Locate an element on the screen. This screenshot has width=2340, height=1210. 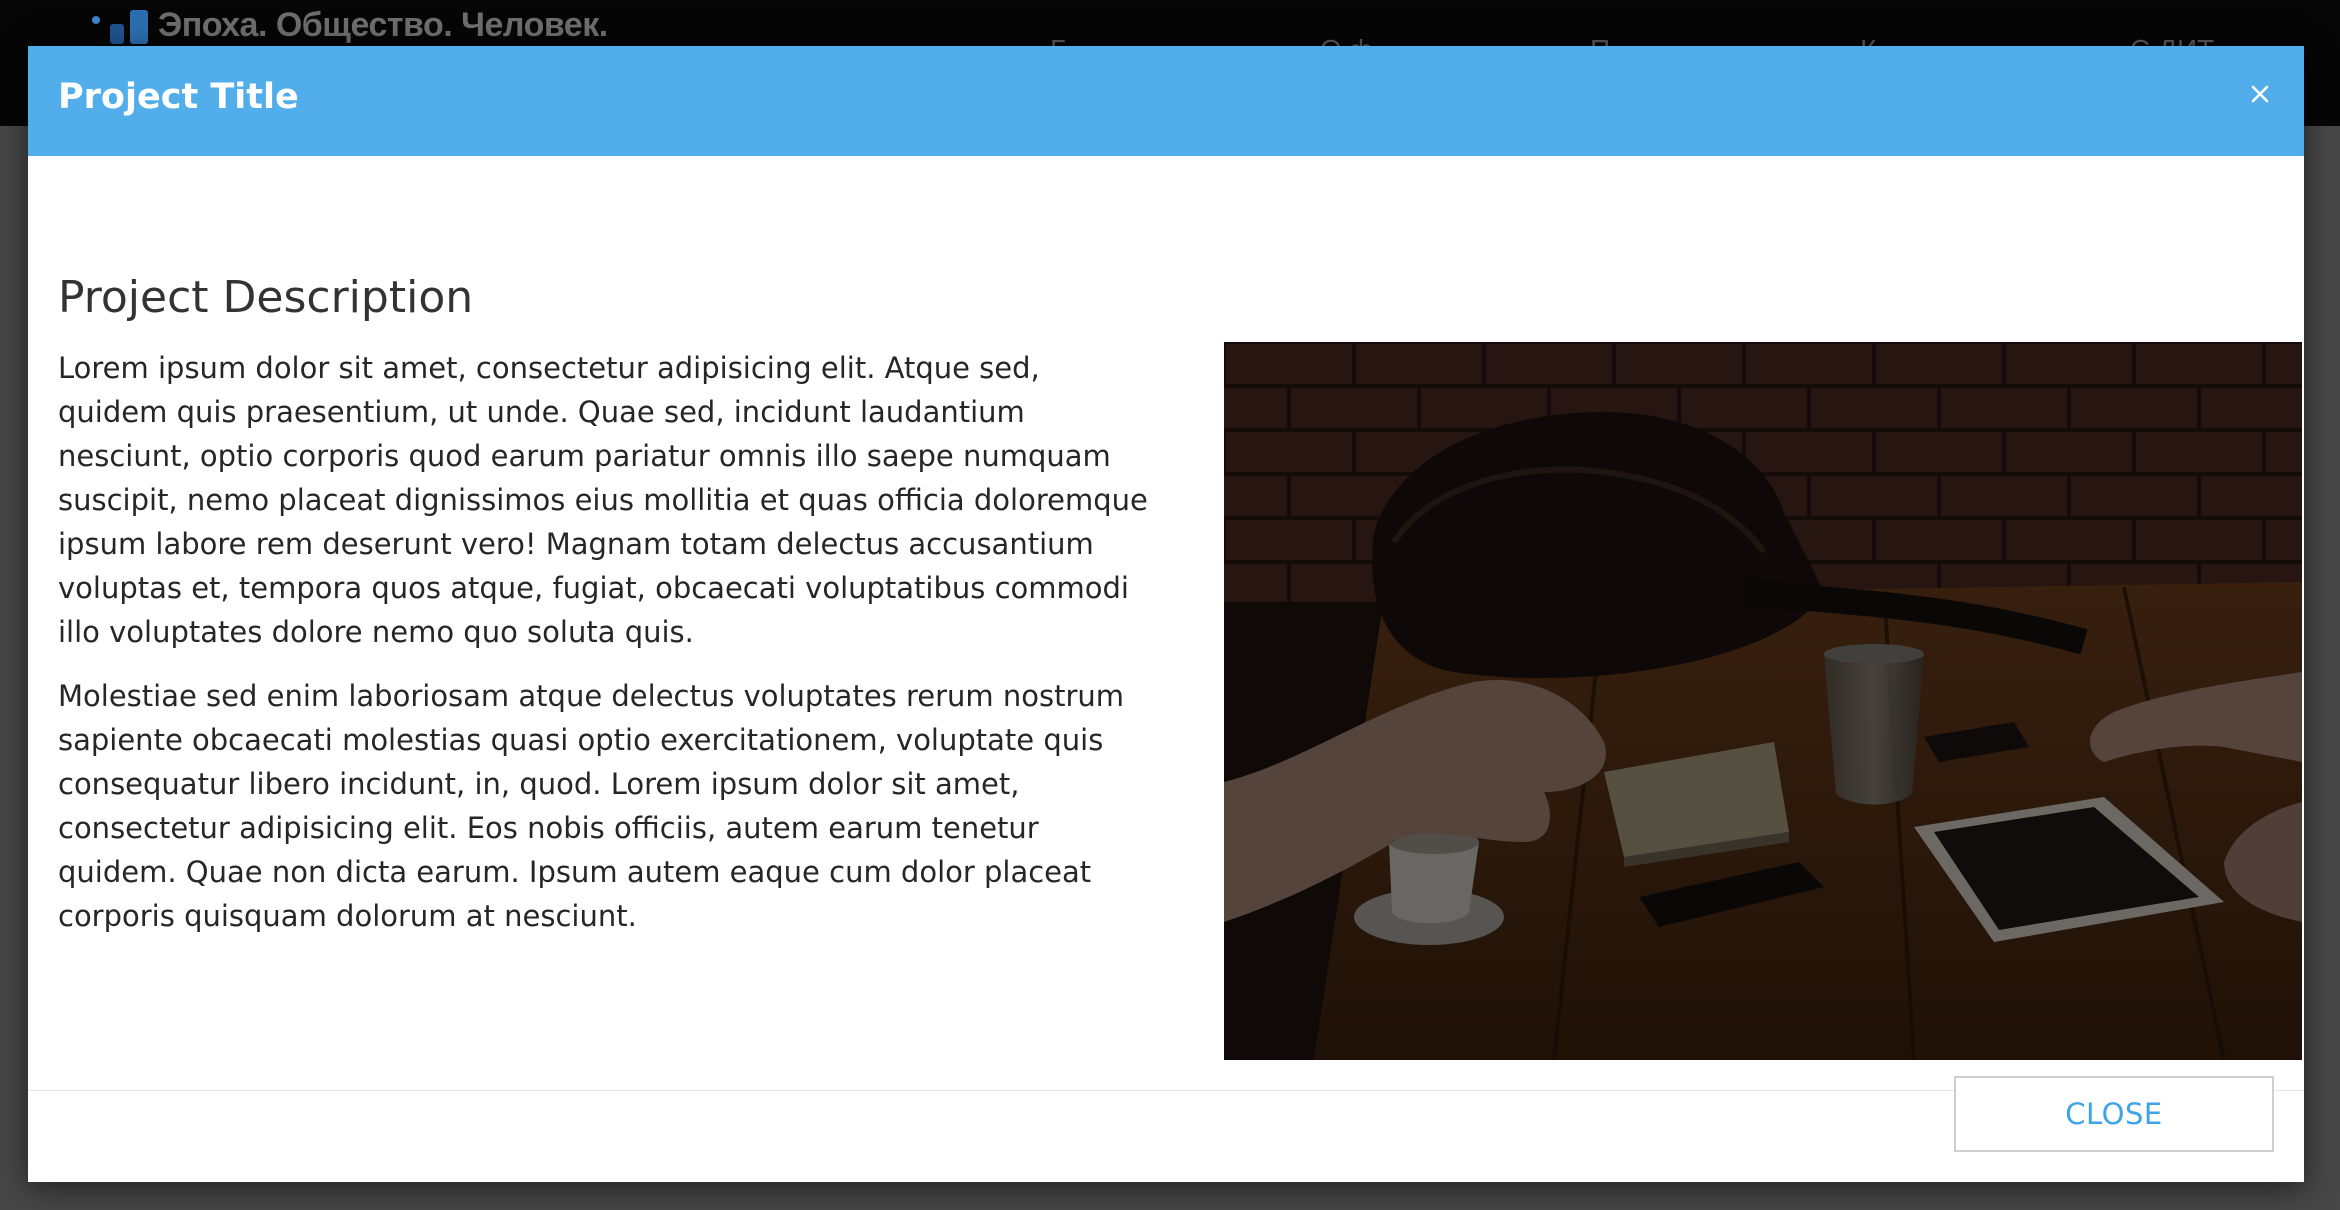
site-logo: Эпоха. Общество. Человек. is located at coordinates (346, 25).